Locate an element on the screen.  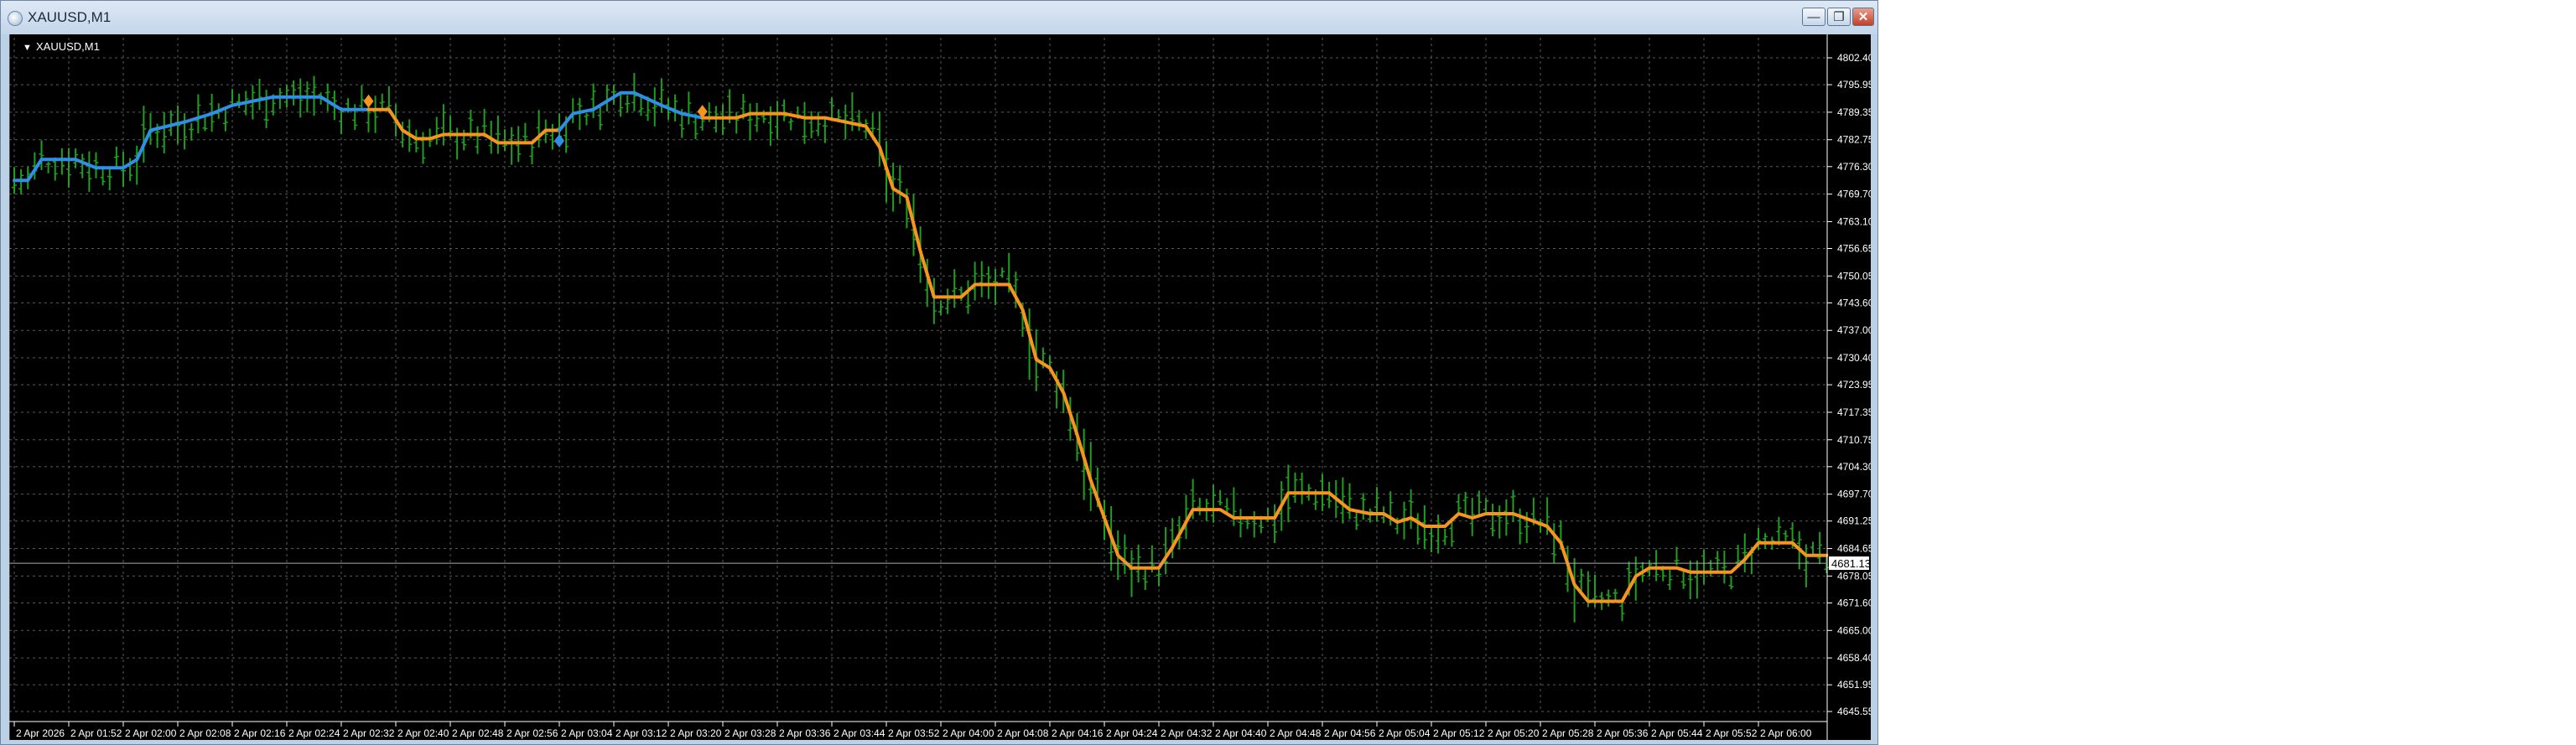
window-titlebar: XAUUSD,M1 — ❐ ✕ is located at coordinates (939, 17).